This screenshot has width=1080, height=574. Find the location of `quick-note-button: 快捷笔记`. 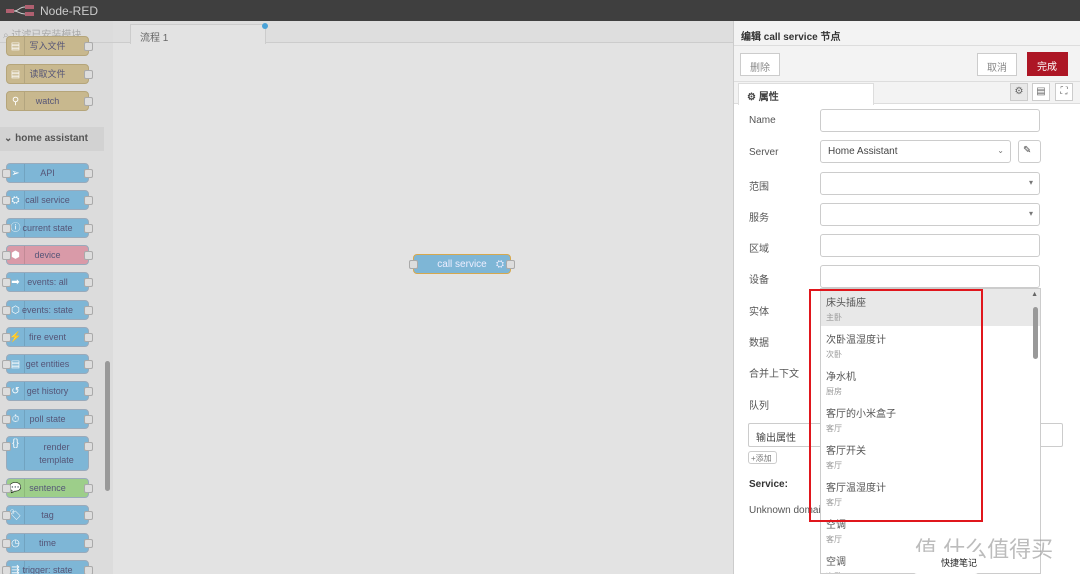

quick-note-button: 快捷笔记 is located at coordinates (946, 563).